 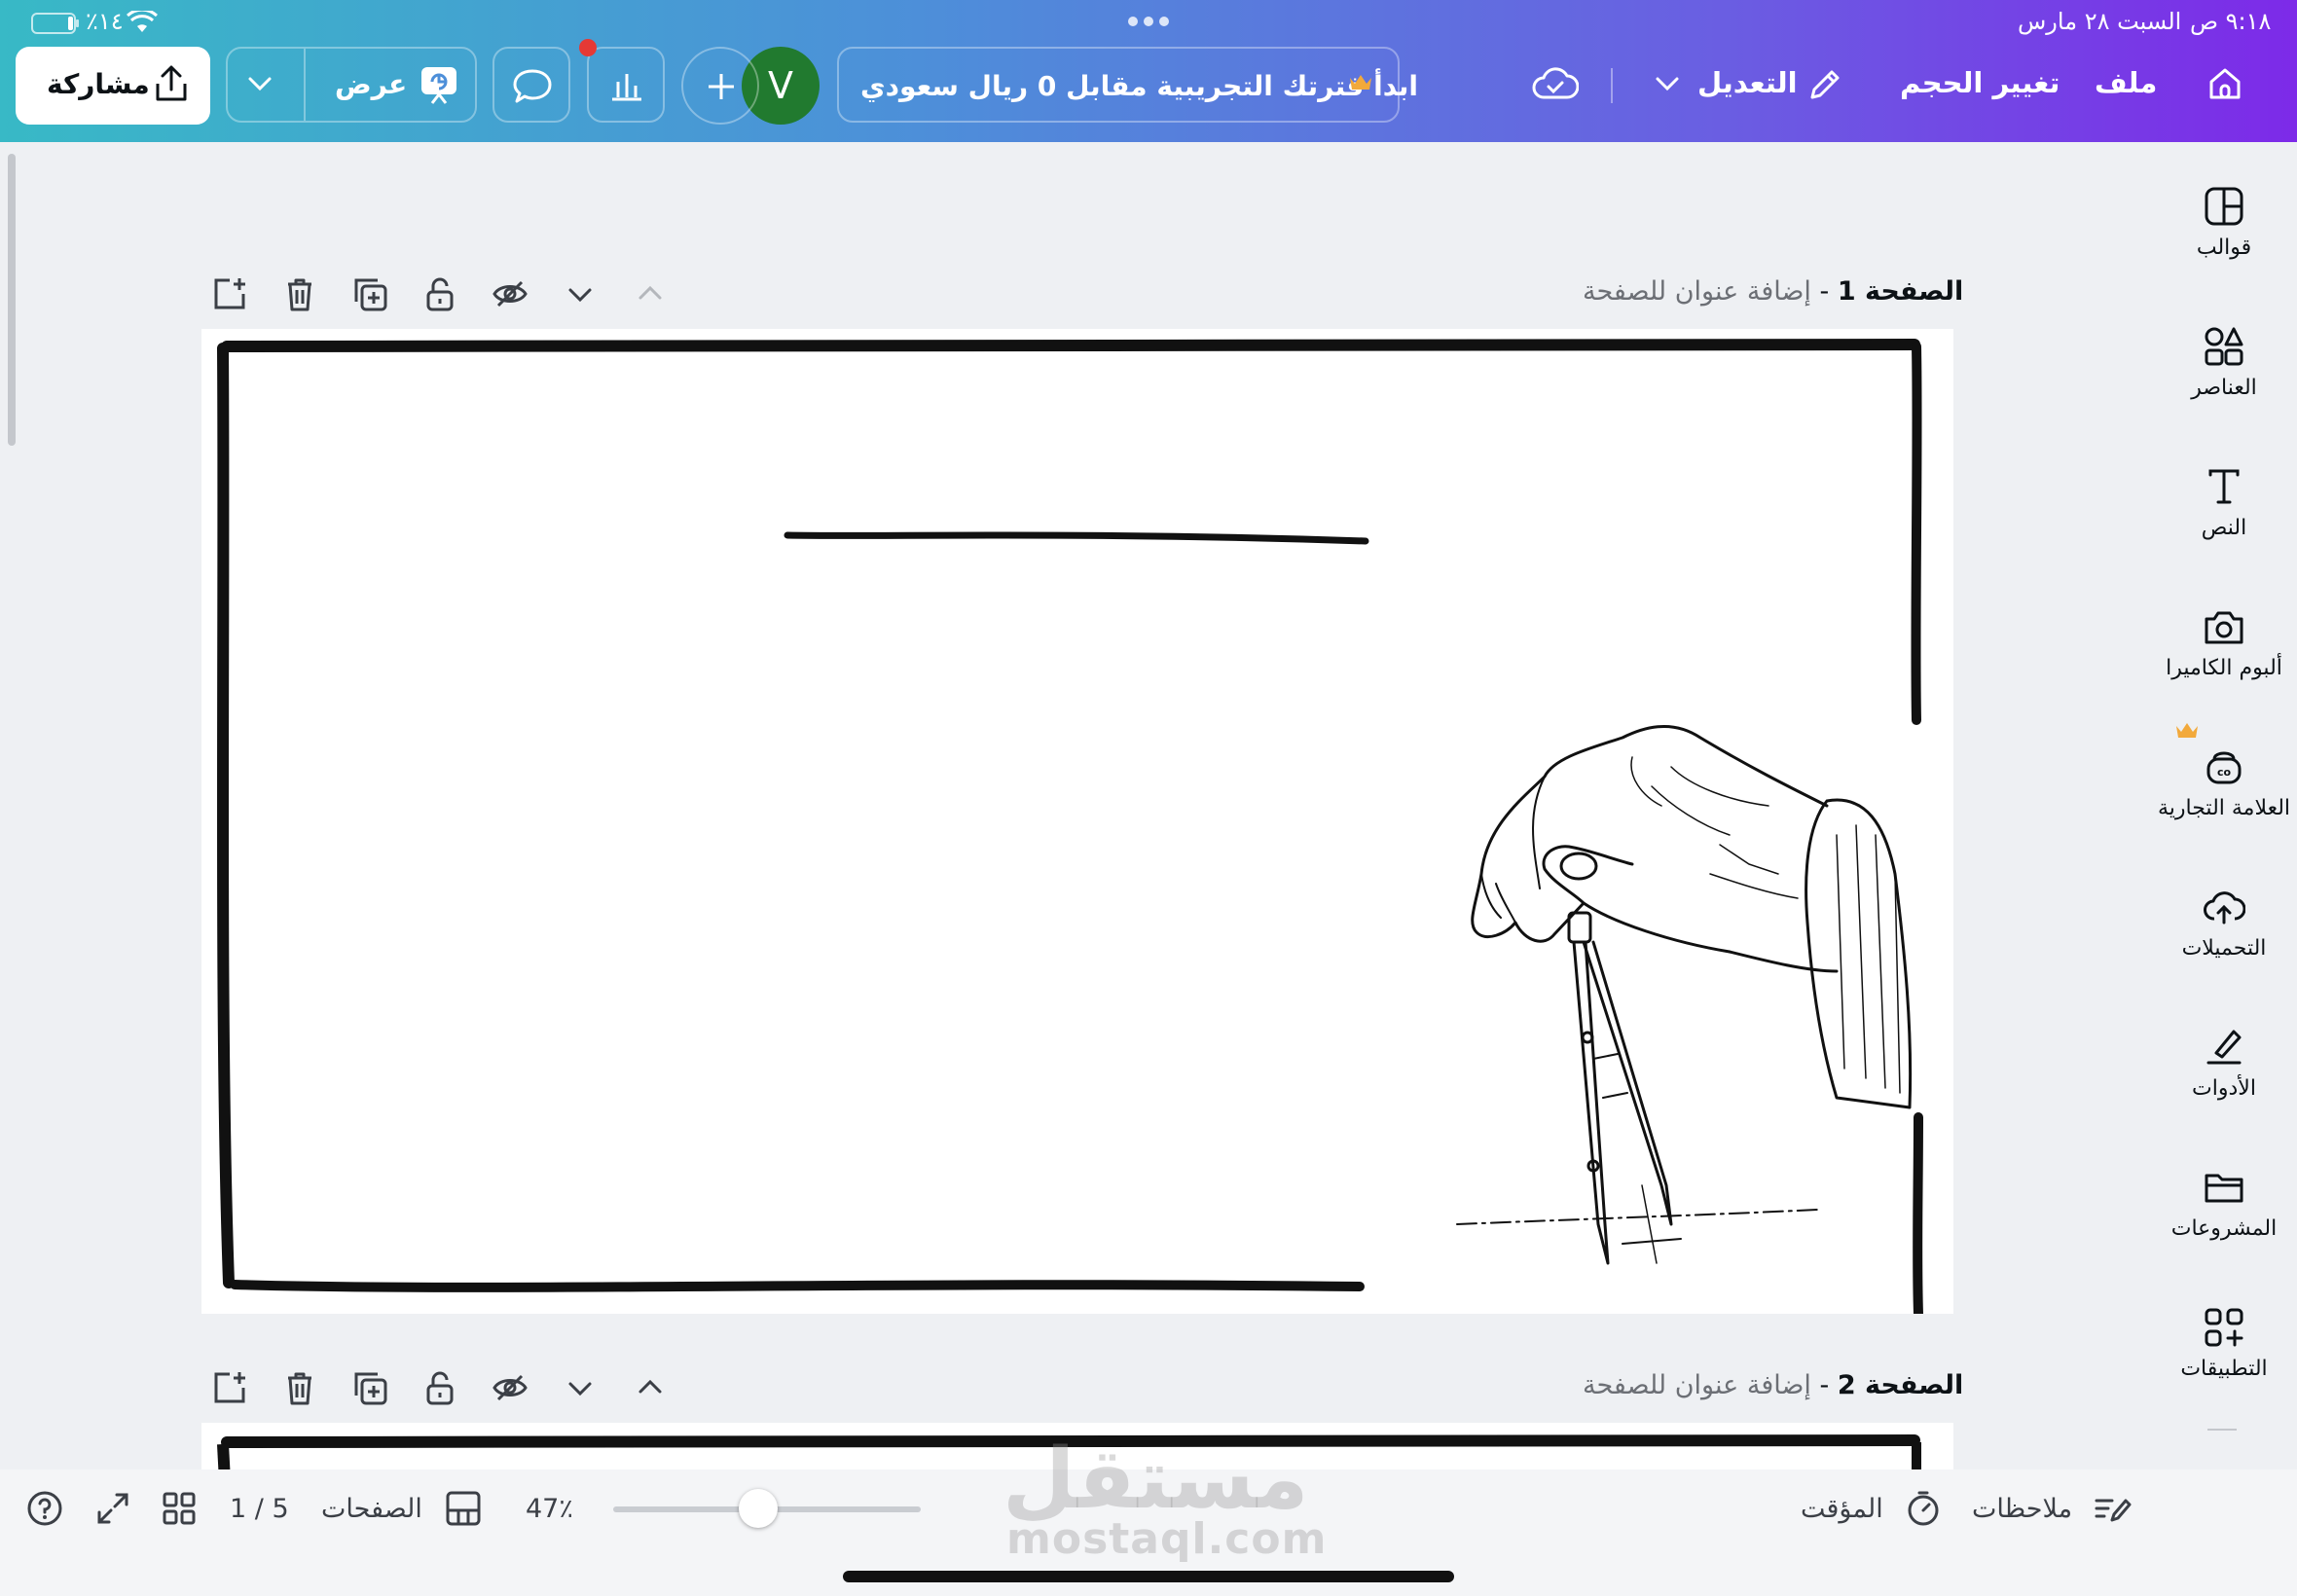 What do you see at coordinates (105, 21) in the screenshot?
I see `status-battery-text: ٪١٤` at bounding box center [105, 21].